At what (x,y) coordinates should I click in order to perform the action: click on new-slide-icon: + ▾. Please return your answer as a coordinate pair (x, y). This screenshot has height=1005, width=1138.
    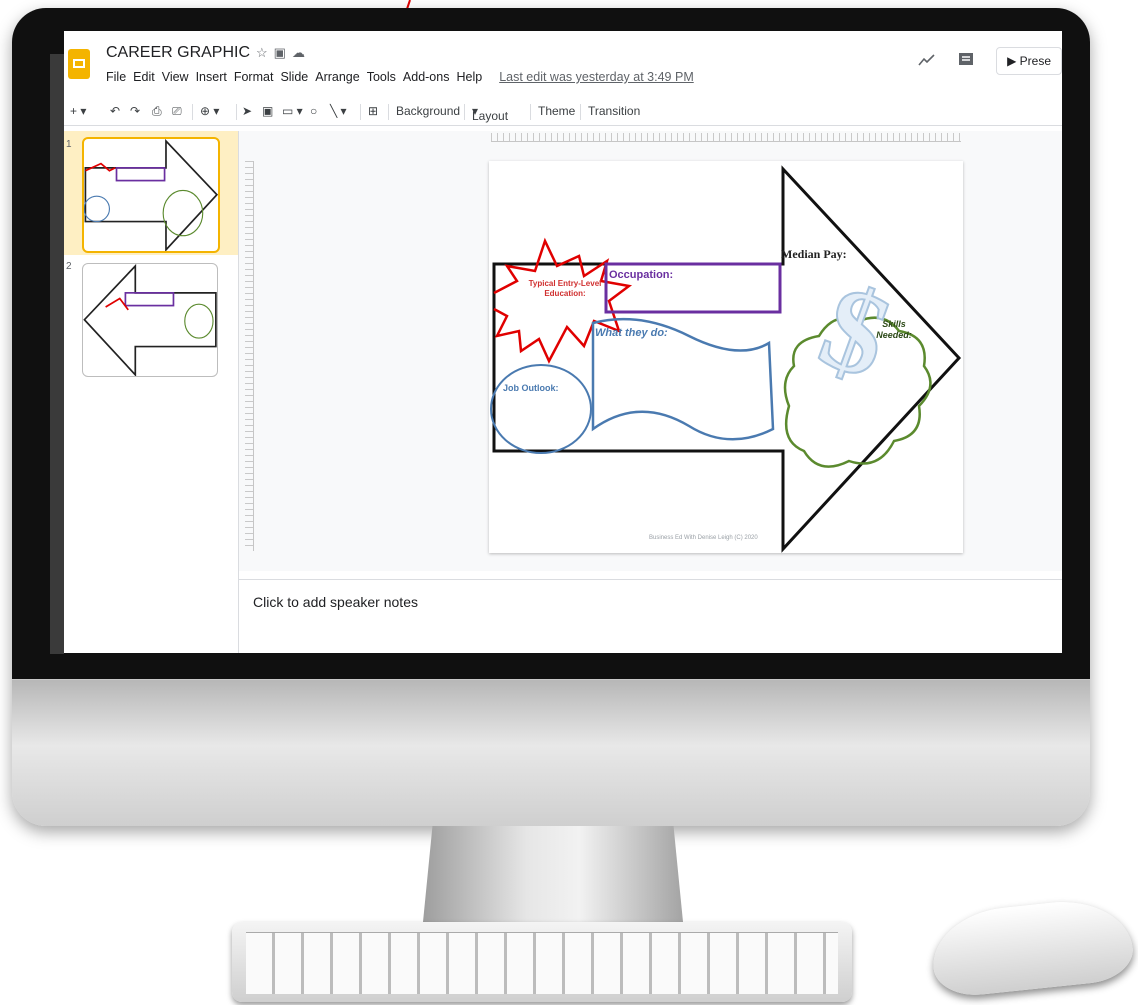
    Looking at the image, I should click on (78, 111).